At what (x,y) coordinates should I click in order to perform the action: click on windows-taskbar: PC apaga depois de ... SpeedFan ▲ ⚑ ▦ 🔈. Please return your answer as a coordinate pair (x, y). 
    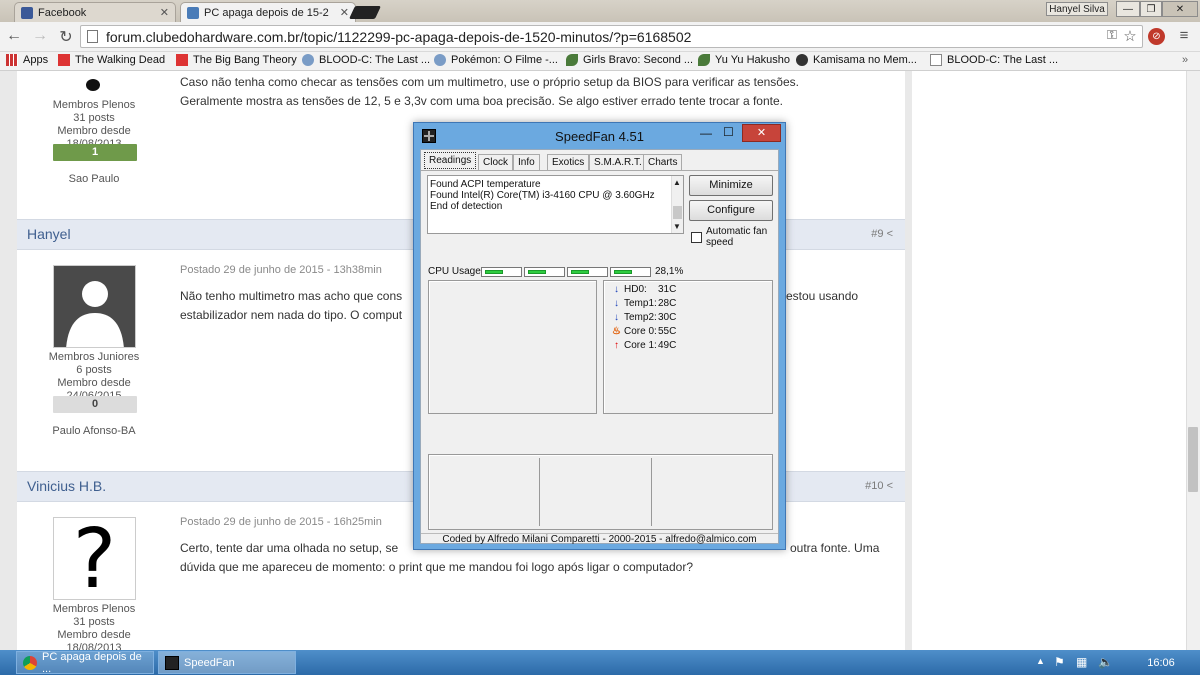
    Looking at the image, I should click on (600, 662).